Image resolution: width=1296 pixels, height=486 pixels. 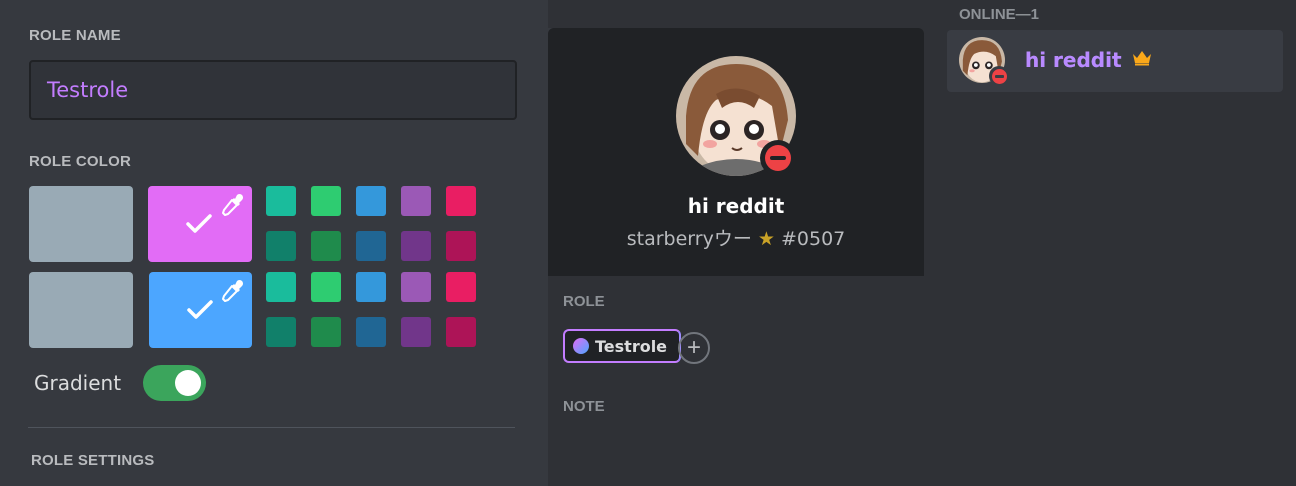 I want to click on role-pill: Testrole, so click(x=622, y=346).